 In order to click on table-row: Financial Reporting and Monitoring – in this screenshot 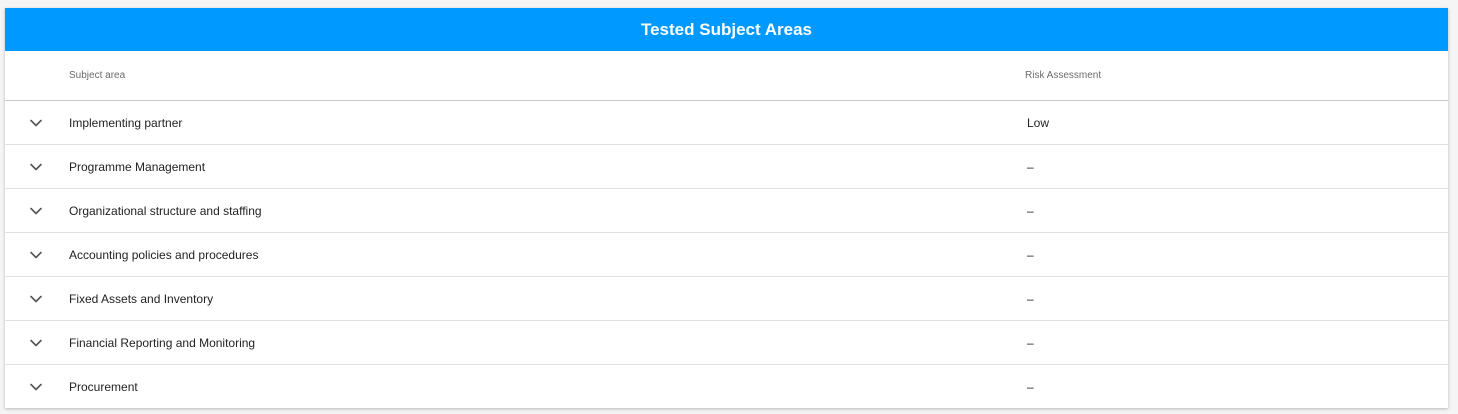, I will do `click(726, 343)`.